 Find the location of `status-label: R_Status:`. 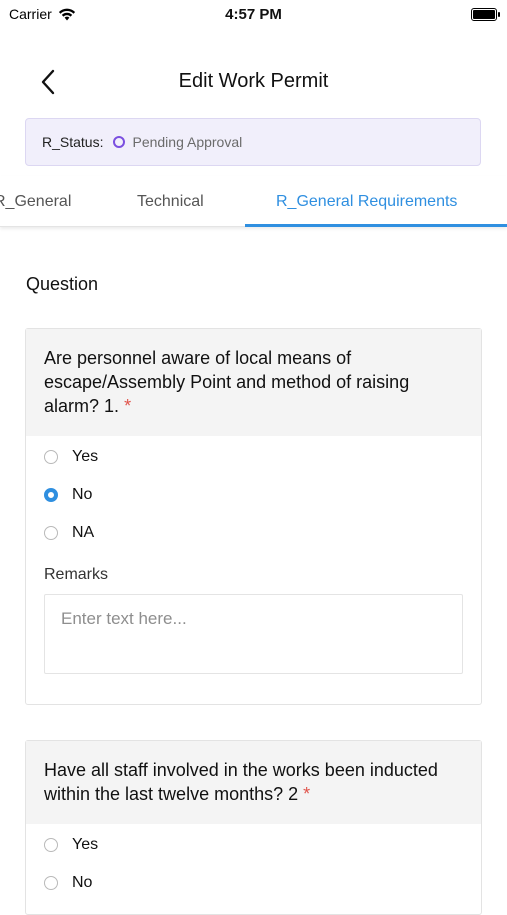

status-label: R_Status: is located at coordinates (73, 142).